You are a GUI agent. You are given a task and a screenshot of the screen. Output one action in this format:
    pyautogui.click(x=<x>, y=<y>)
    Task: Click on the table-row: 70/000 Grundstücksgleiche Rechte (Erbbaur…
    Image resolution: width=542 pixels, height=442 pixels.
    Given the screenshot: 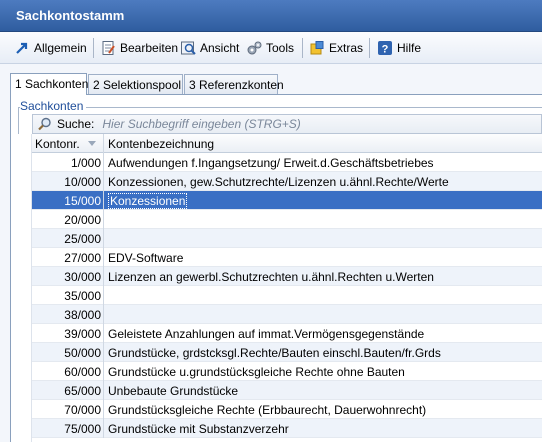 What is the action you would take?
    pyautogui.click(x=287, y=409)
    